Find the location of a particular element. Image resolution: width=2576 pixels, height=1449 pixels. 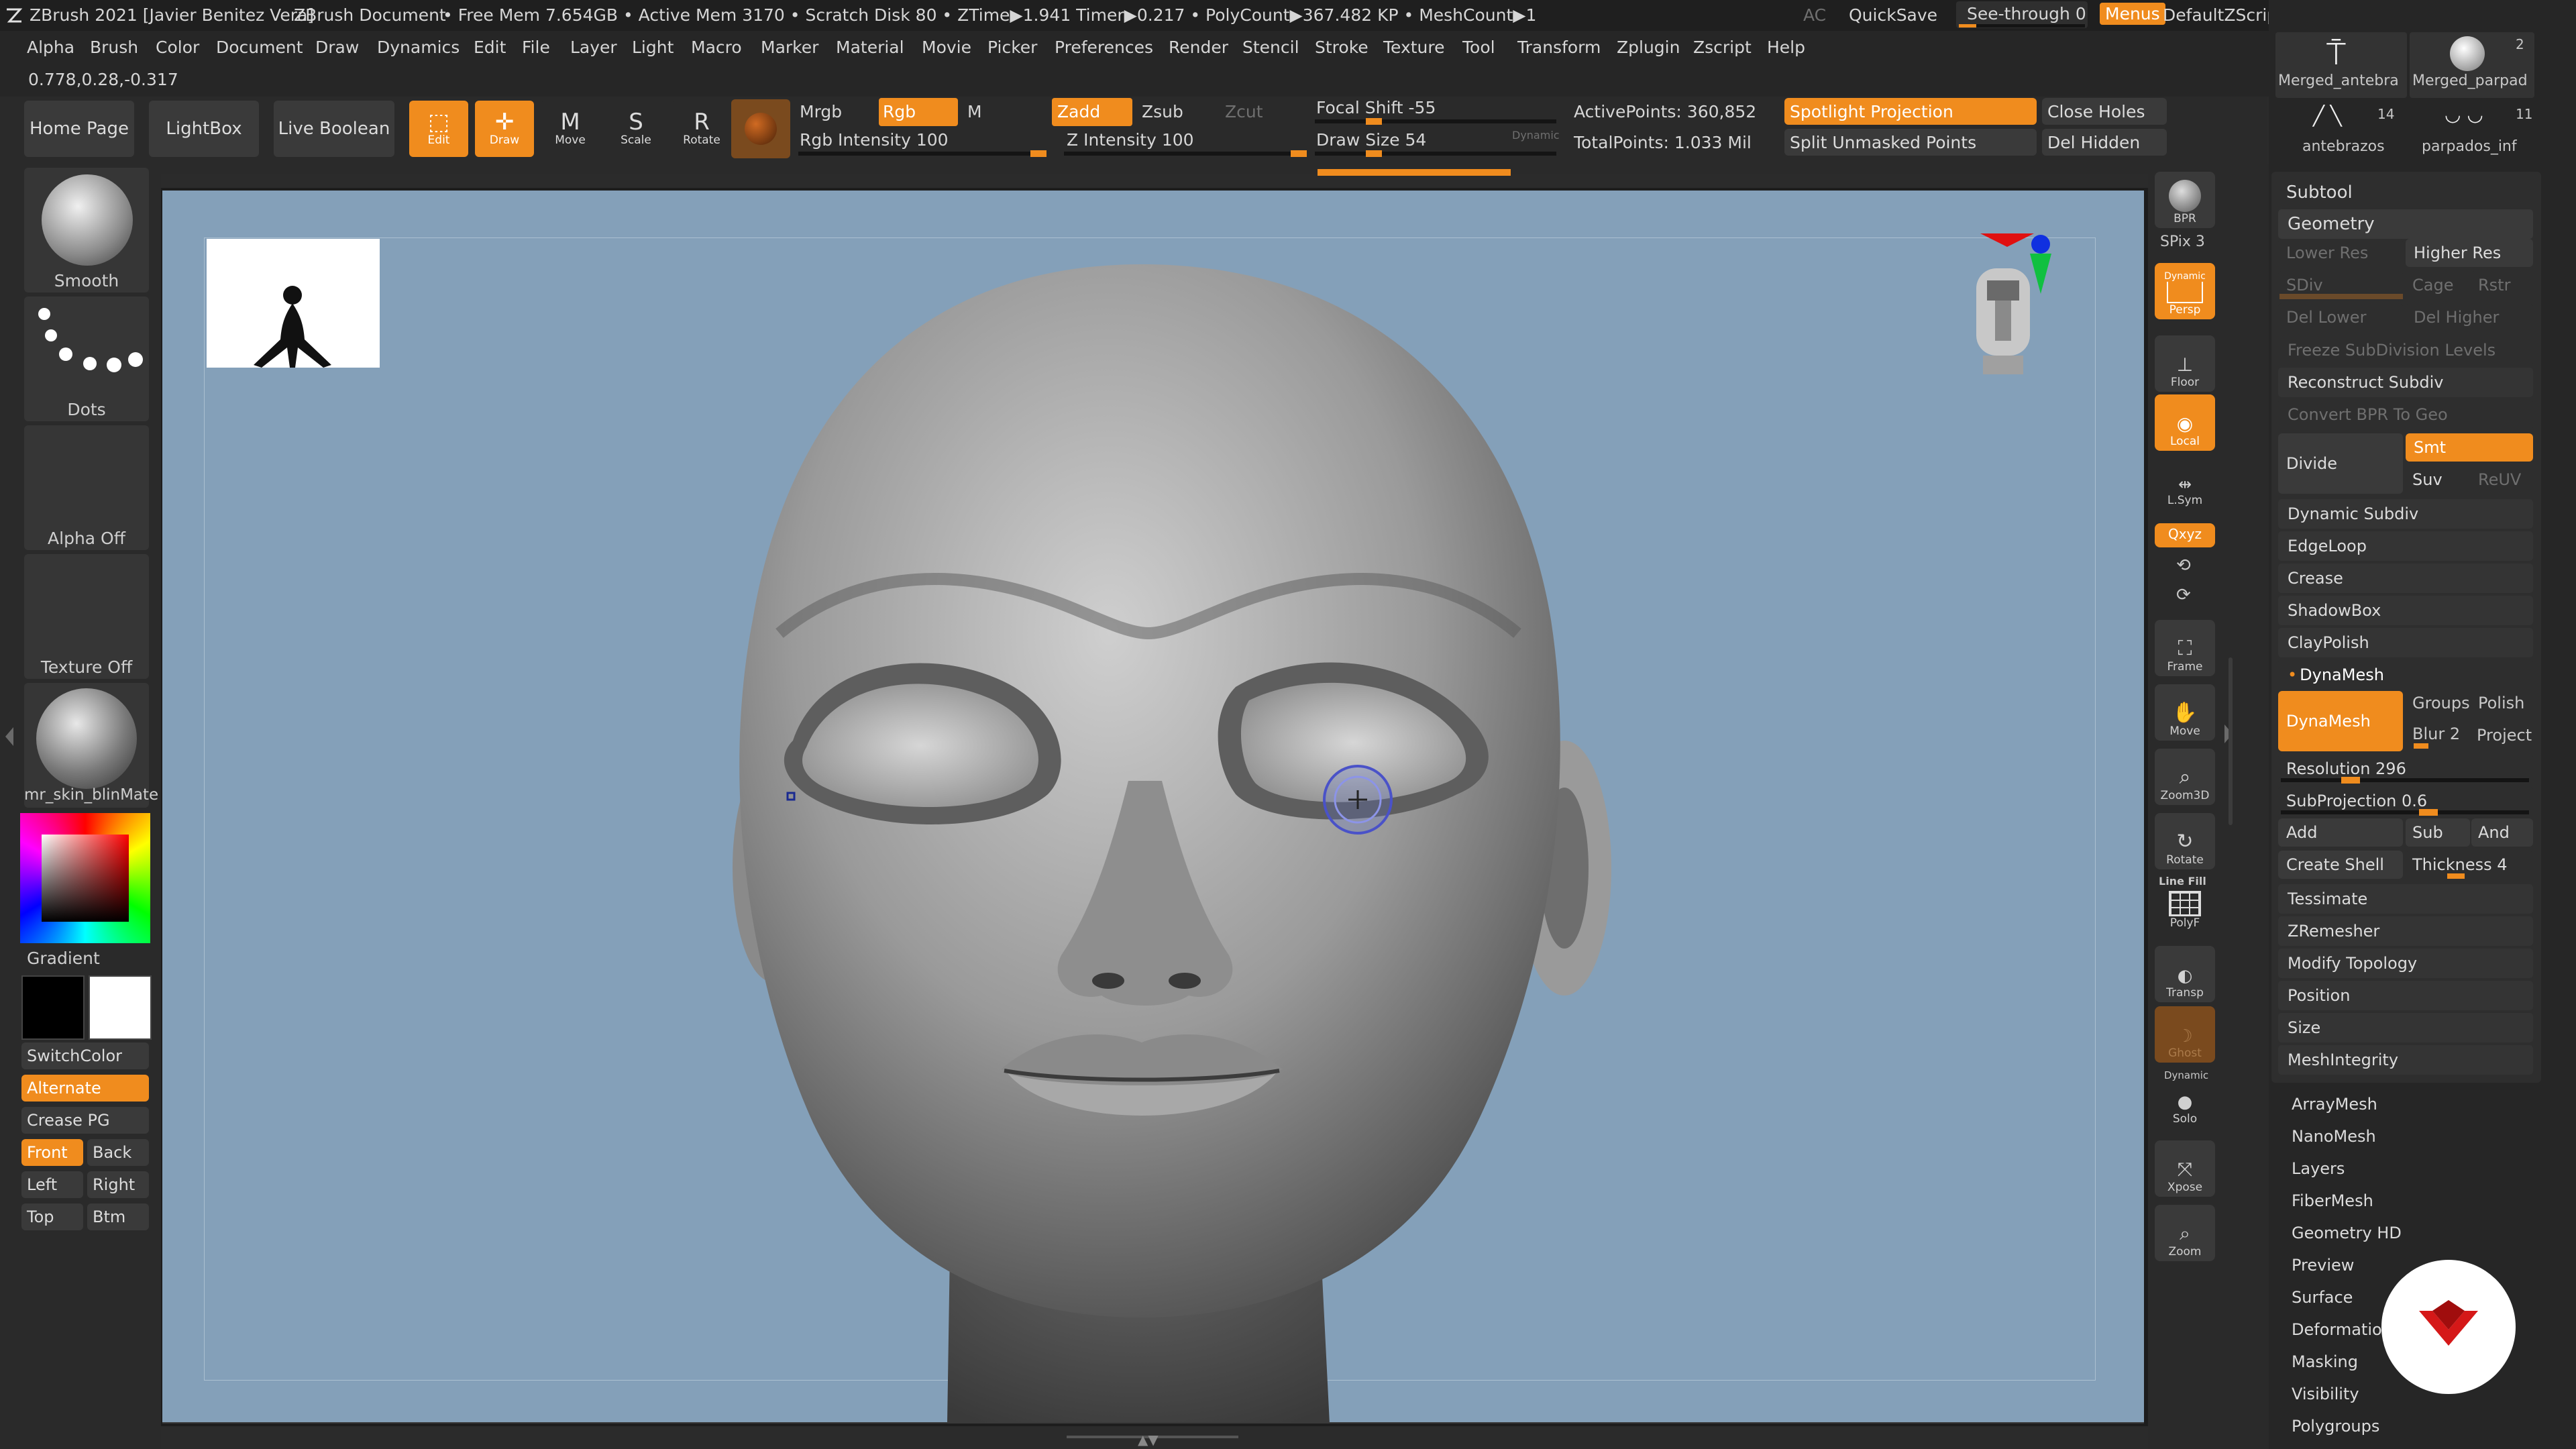

dynamesh-section-header: • DynaMesh is located at coordinates (2405, 675).